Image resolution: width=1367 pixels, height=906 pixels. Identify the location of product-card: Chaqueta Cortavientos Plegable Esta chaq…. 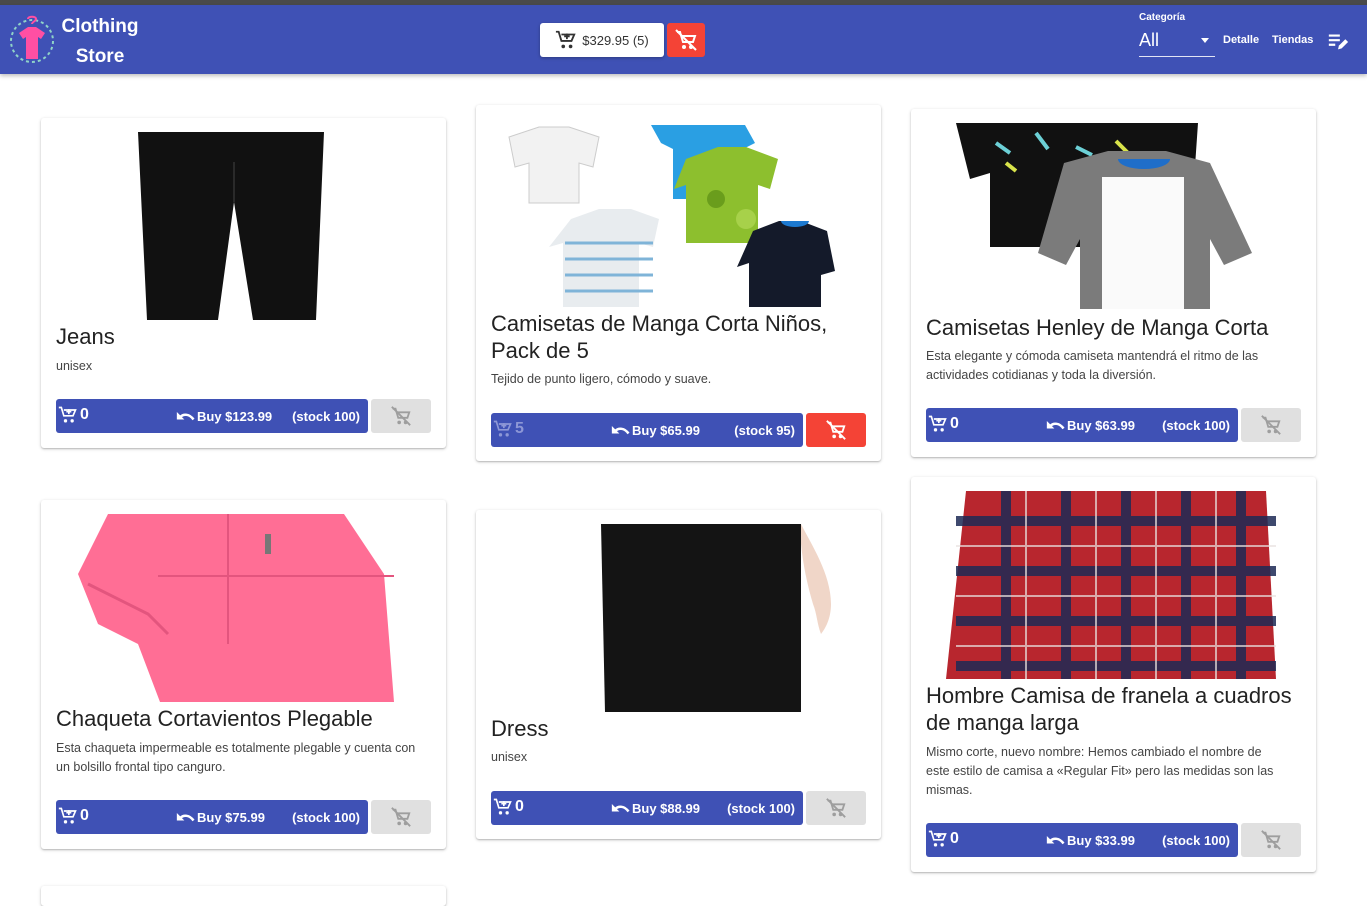
(243, 674).